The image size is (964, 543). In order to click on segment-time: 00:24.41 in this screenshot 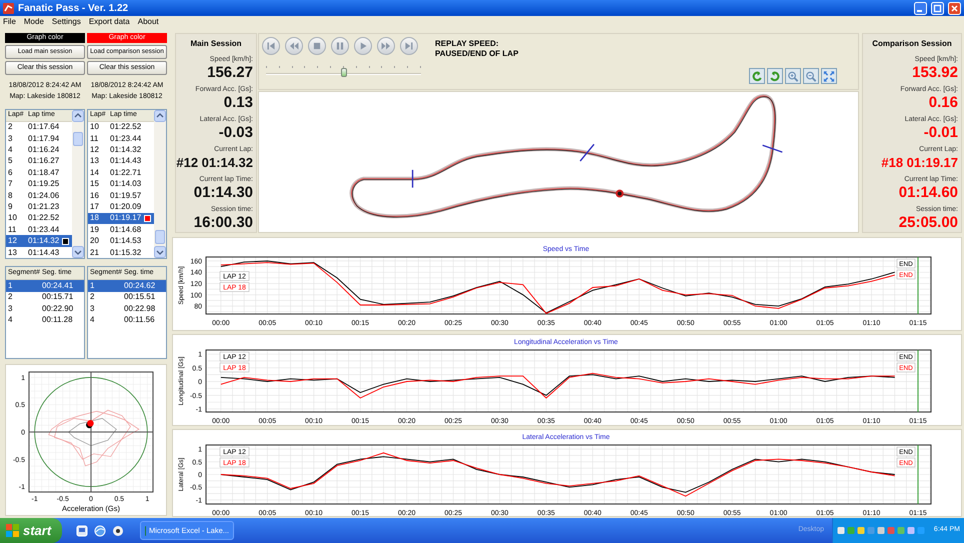, I will do `click(58, 286)`.